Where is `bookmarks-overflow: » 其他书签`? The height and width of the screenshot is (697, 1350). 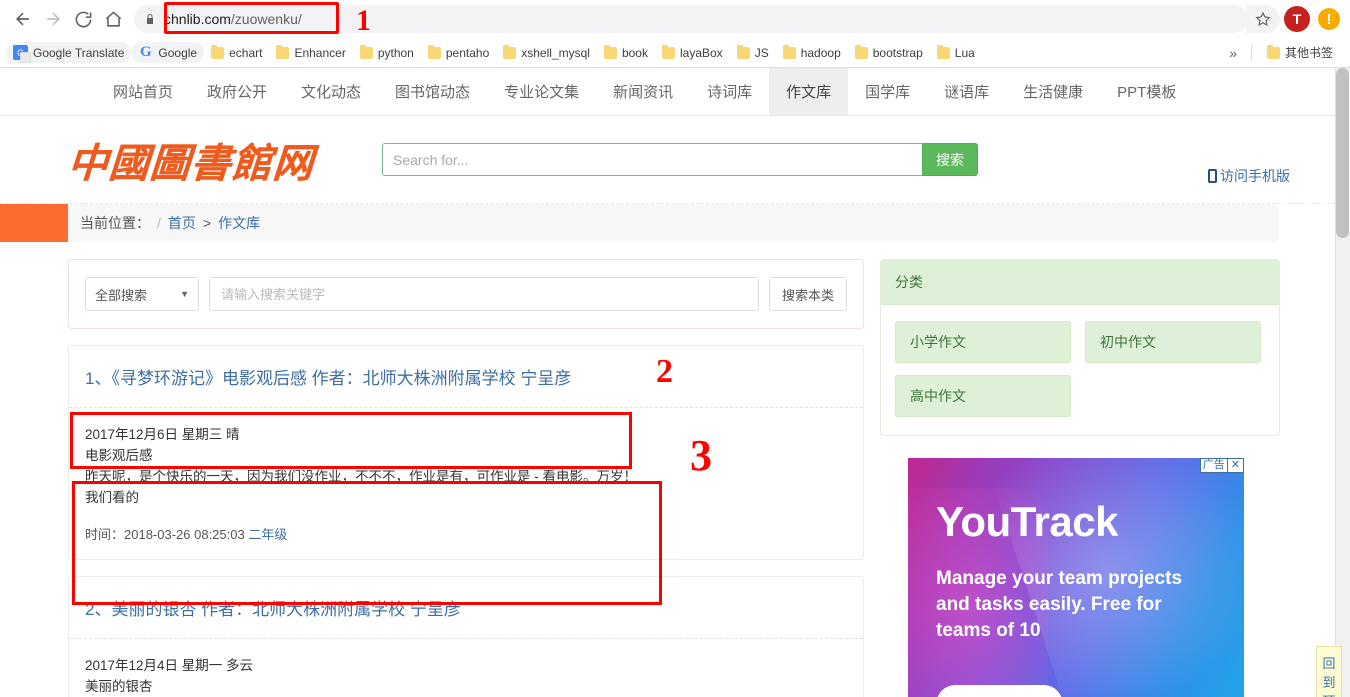 bookmarks-overflow: » 其他书签 is located at coordinates (1283, 52).